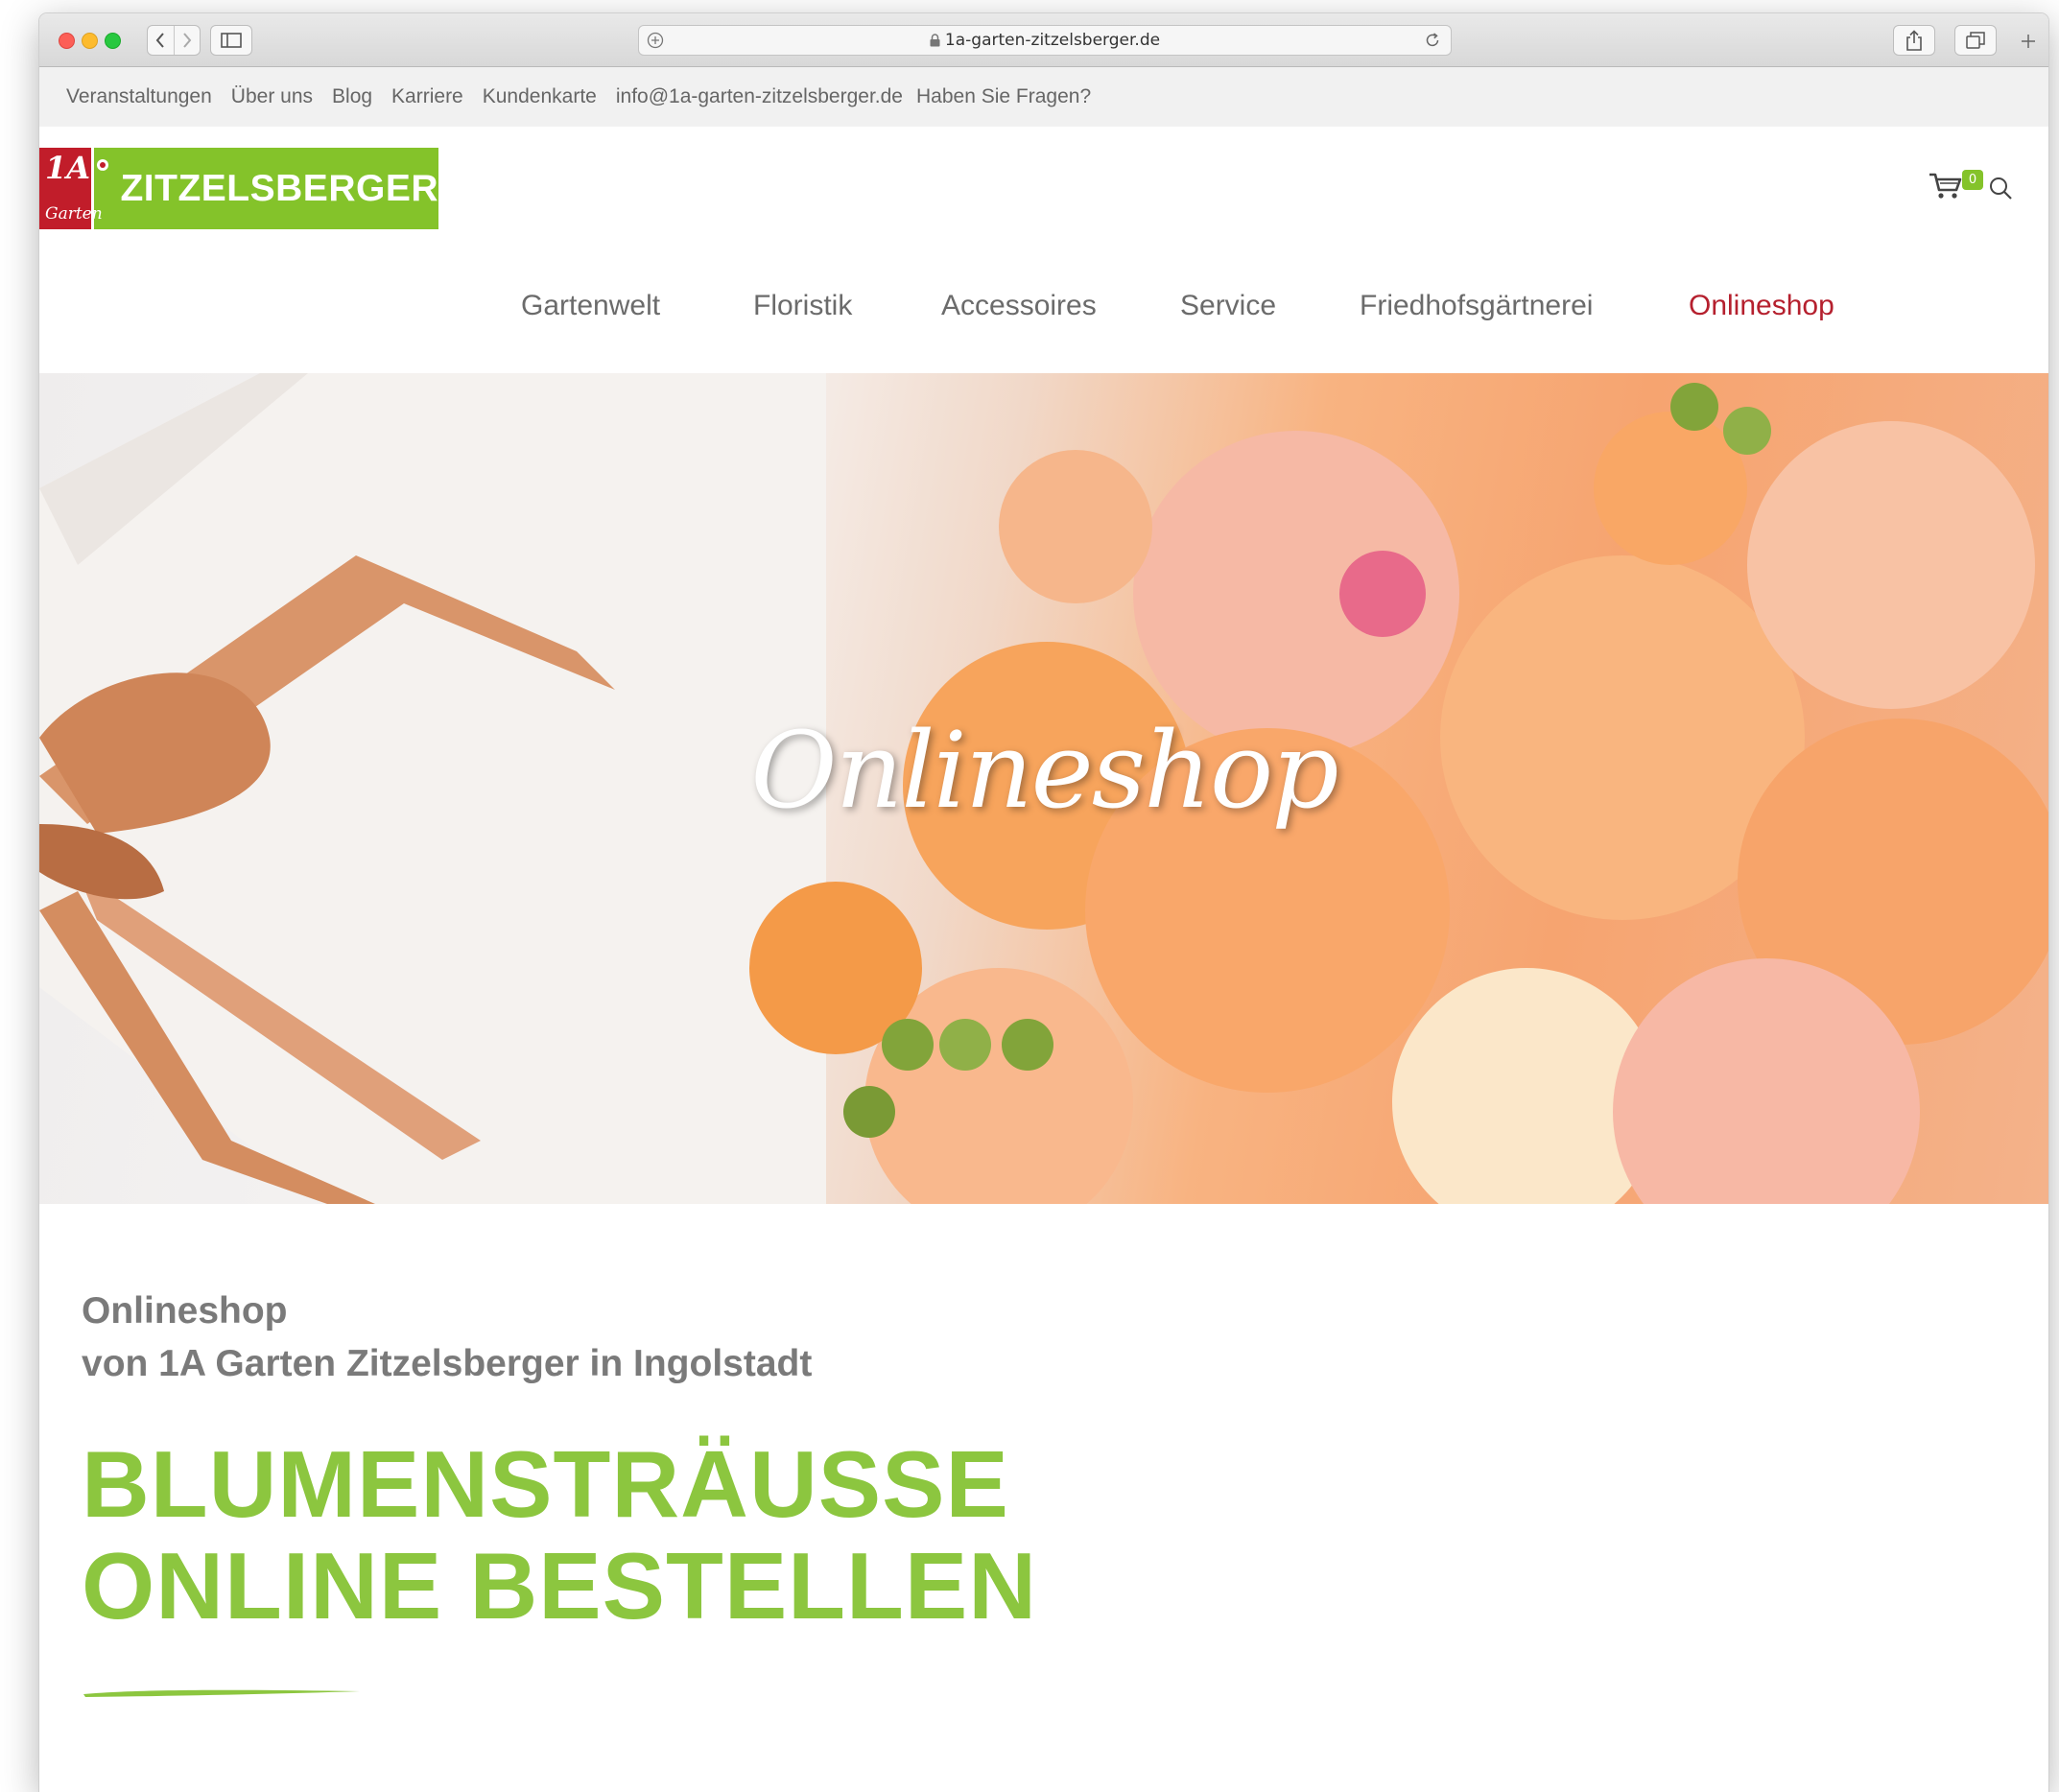 The width and height of the screenshot is (2059, 1792). I want to click on browser-toolbar: 1a-garten-zitzelsberger.de, so click(1043, 40).